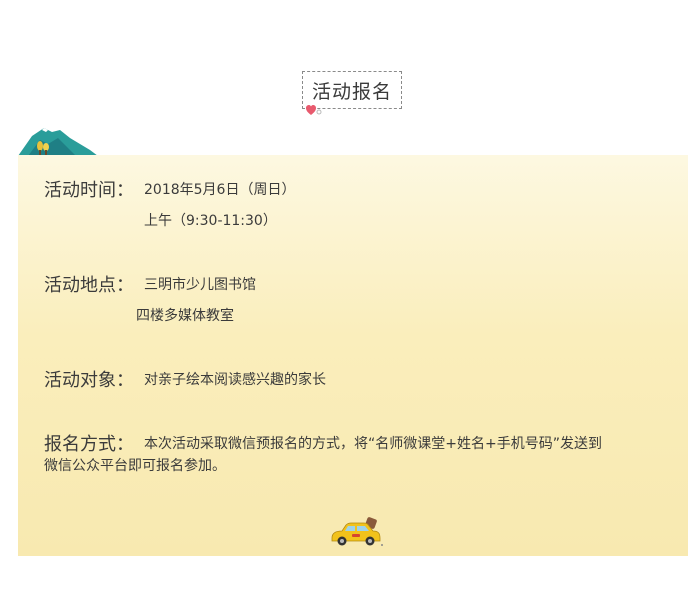 The width and height of the screenshot is (689, 599). Describe the element at coordinates (235, 380) in the screenshot. I see `audience-value: 对亲子绘本阅读感兴趣的家长` at that location.